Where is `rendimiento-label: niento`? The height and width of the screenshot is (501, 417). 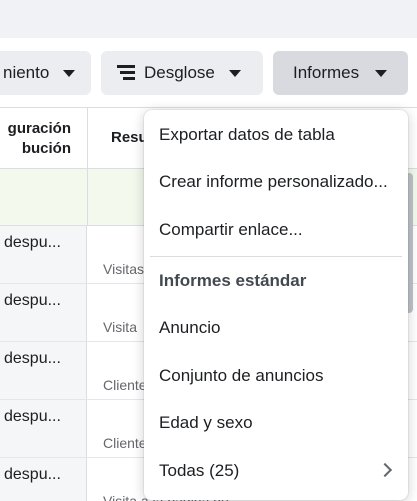
rendimiento-label: niento is located at coordinates (26, 72).